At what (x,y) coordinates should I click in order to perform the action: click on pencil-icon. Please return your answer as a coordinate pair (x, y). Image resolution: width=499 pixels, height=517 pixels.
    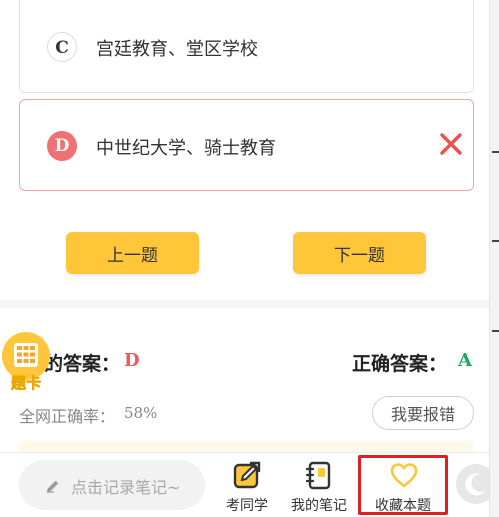
    Looking at the image, I should click on (53, 486).